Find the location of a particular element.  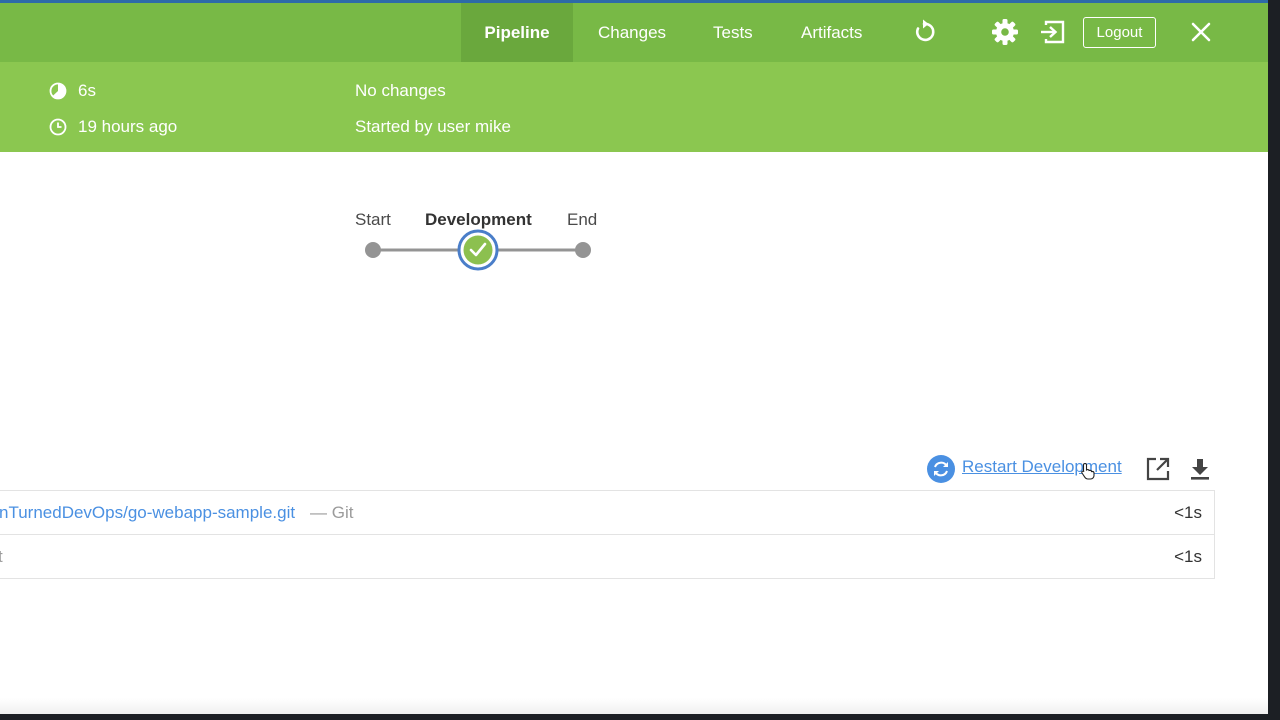

tab-changes: Changes is located at coordinates (632, 32).